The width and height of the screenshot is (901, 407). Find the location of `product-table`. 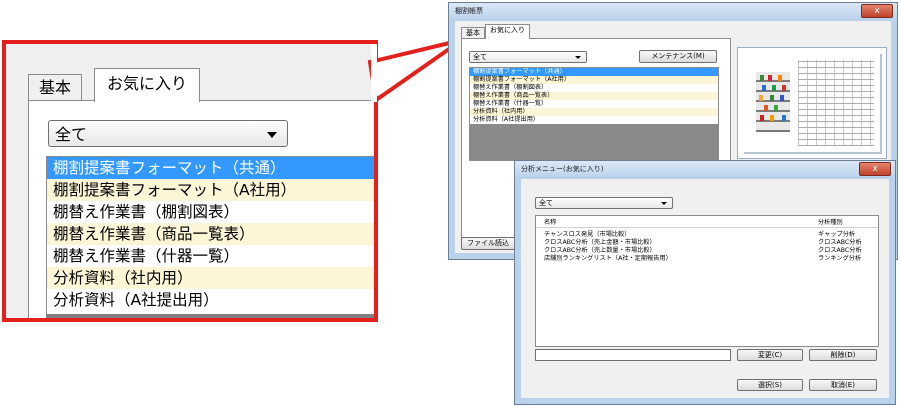

product-table is located at coordinates (836, 103).